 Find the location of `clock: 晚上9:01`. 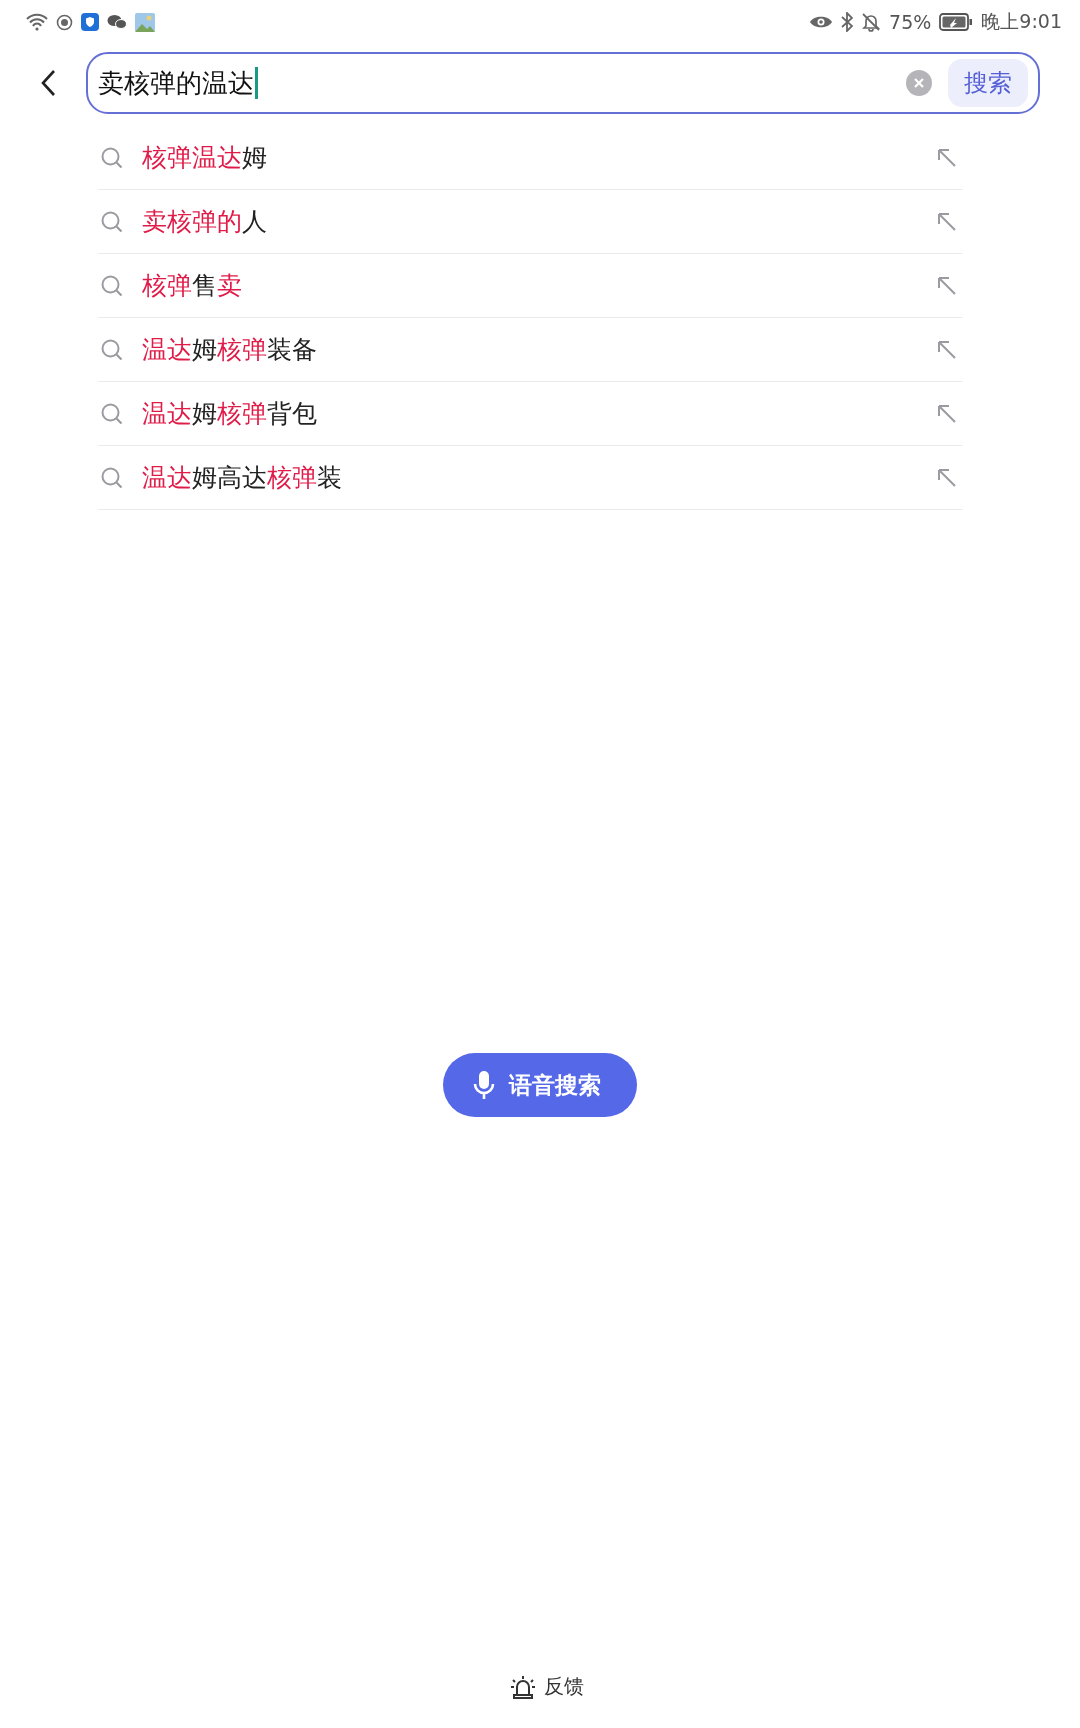

clock: 晚上9:01 is located at coordinates (1021, 21).